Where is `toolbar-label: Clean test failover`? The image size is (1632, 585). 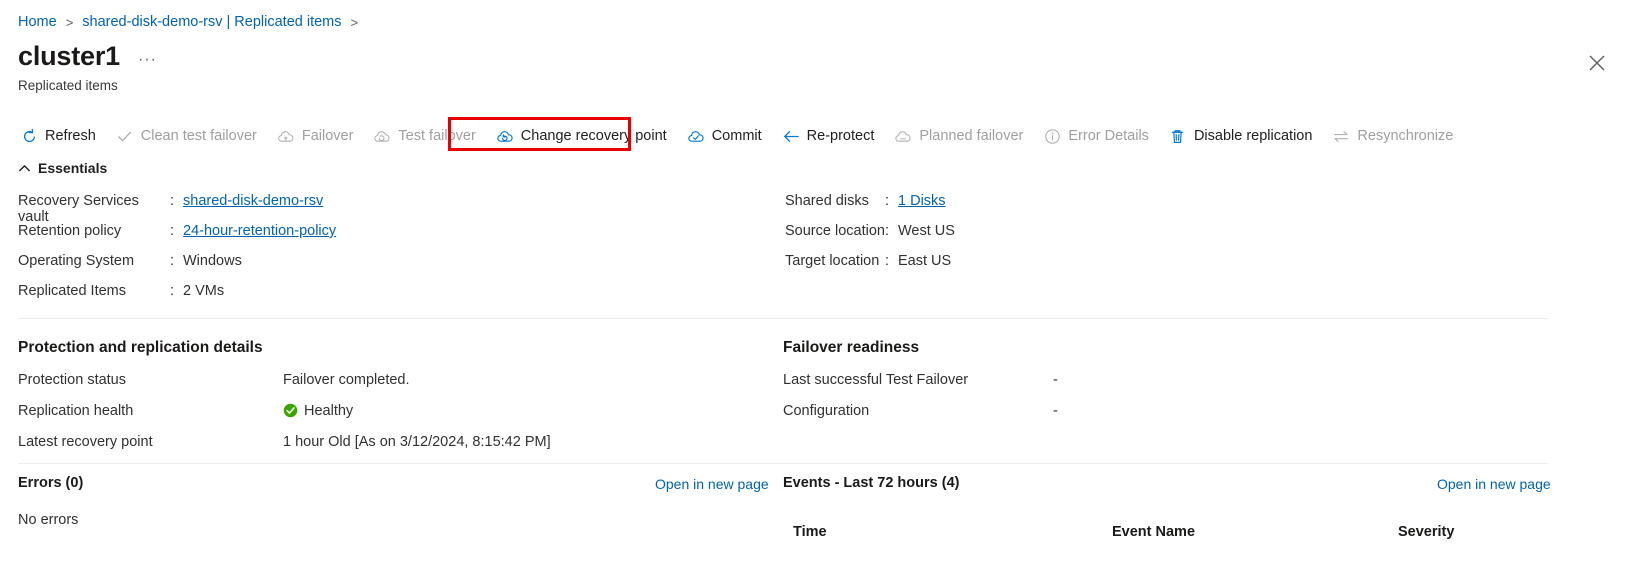
toolbar-label: Clean test failover is located at coordinates (198, 136).